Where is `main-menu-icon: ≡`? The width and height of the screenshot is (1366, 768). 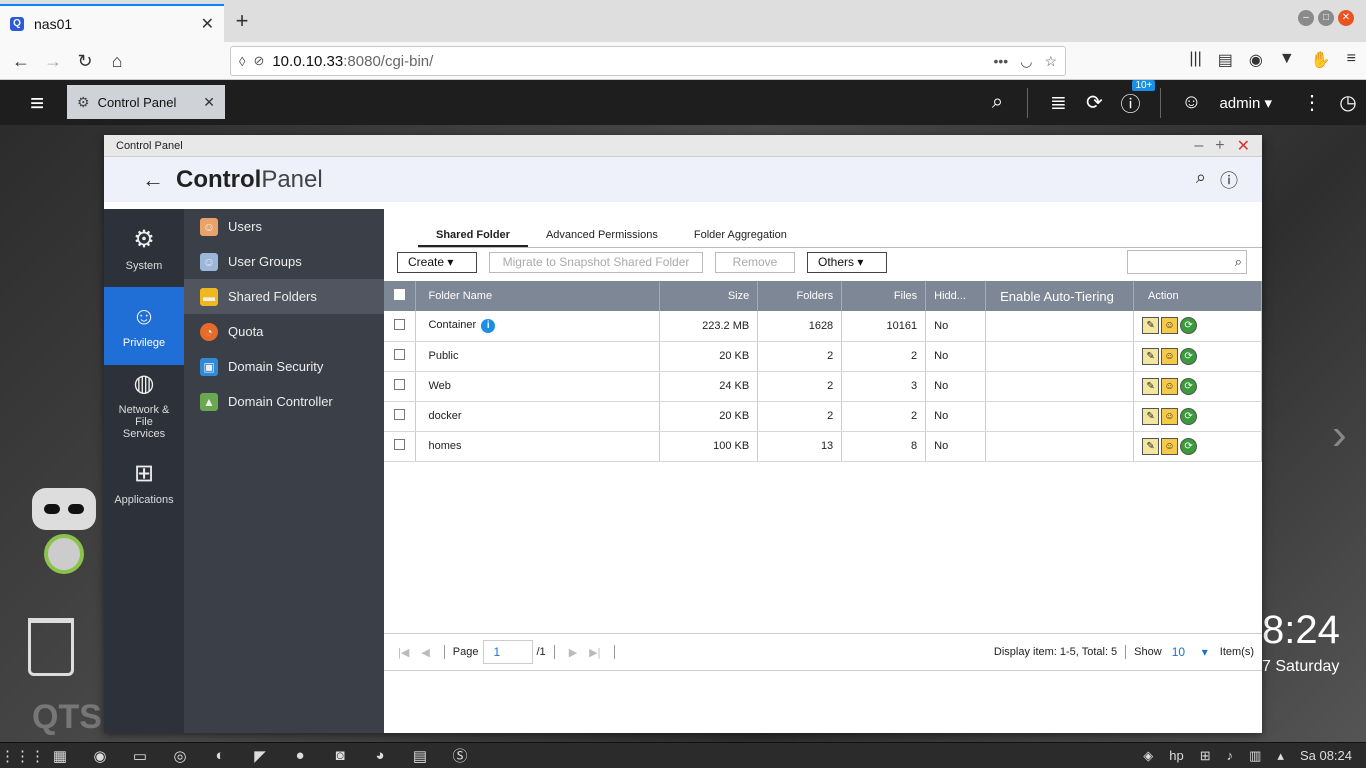 main-menu-icon: ≡ is located at coordinates (37, 104).